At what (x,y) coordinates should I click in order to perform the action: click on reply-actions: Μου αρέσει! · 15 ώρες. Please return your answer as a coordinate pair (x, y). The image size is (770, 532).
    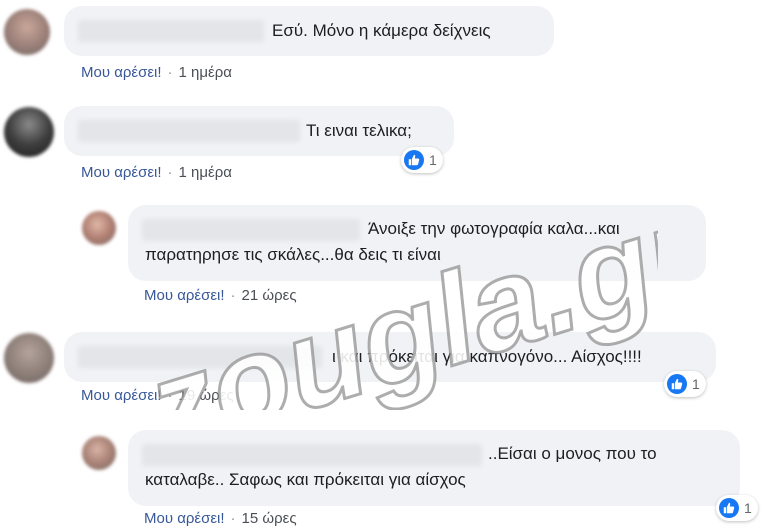
    Looking at the image, I should click on (220, 518).